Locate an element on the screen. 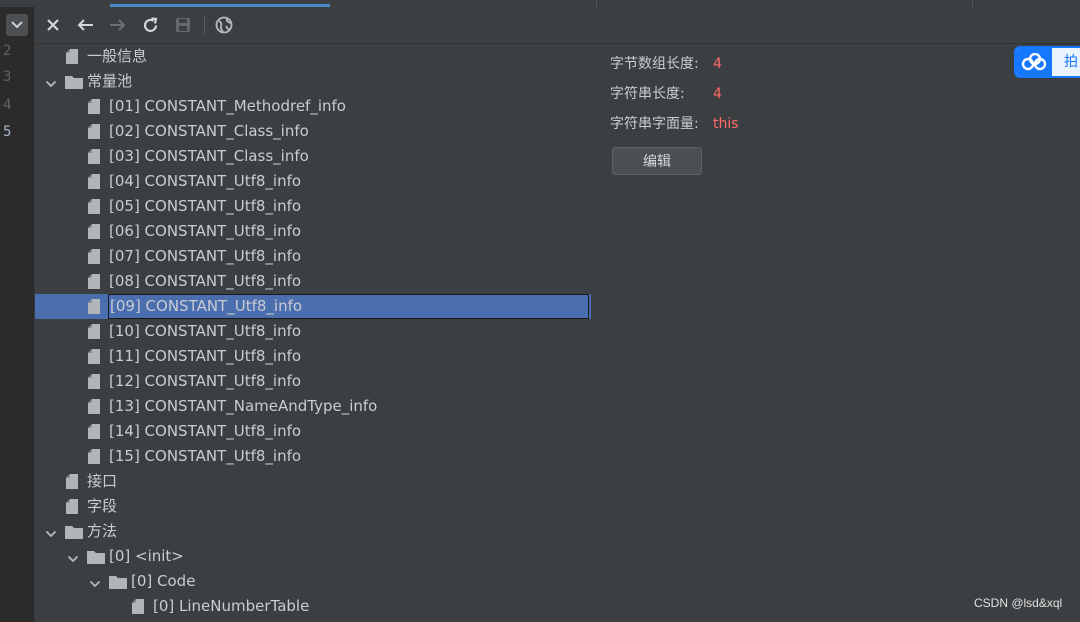  tree-item: [11] CONSTANT_Utf8_info is located at coordinates (315, 356).